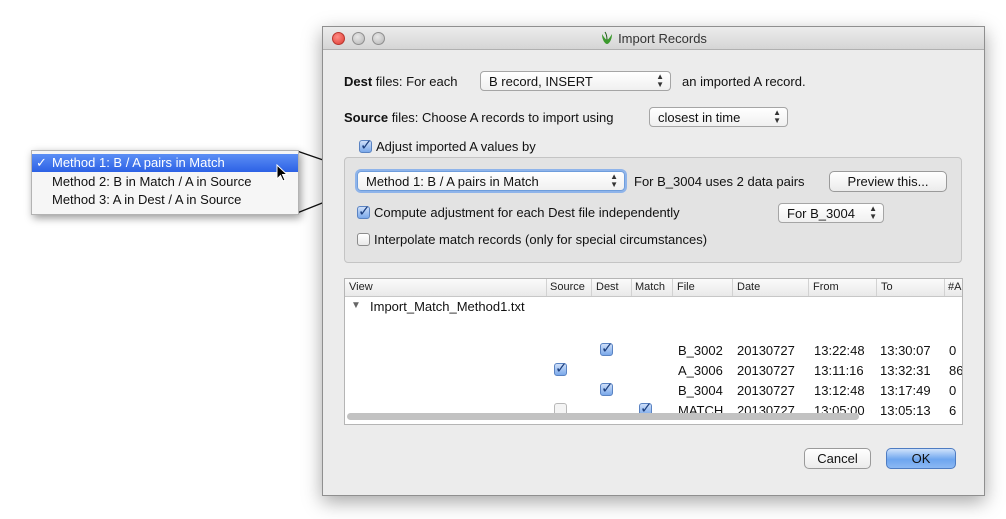  I want to click on horizontal-scrollbar, so click(603, 416).